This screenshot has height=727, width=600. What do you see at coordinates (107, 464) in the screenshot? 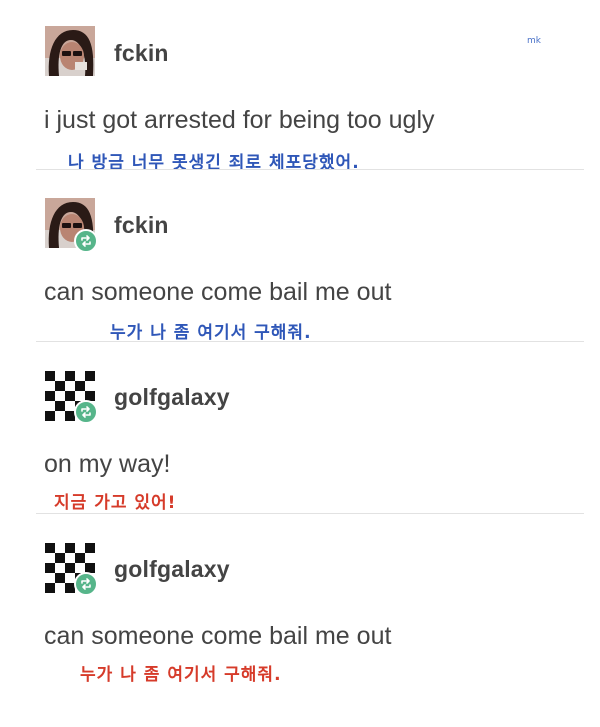
I see `post-text: on my way!` at bounding box center [107, 464].